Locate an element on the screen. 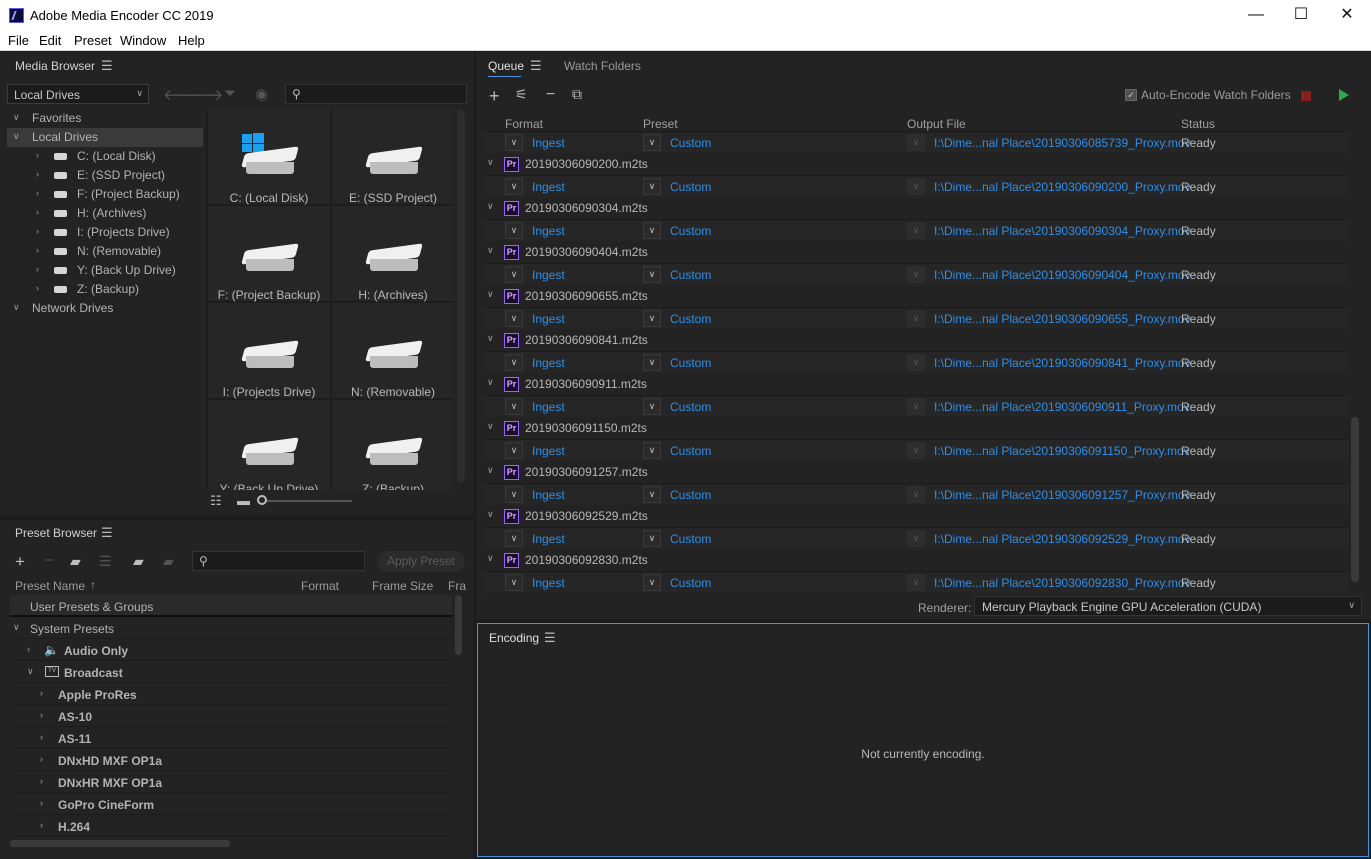  col-frame-rate: Fra is located at coordinates (457, 586).